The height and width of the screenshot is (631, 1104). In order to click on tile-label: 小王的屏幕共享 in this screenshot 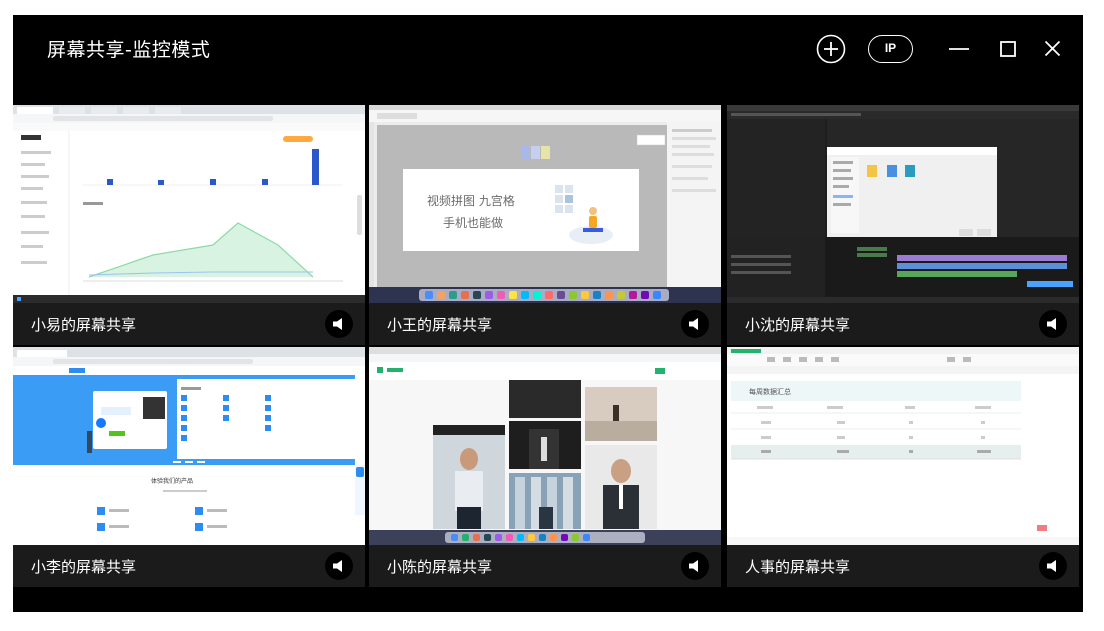, I will do `click(440, 325)`.